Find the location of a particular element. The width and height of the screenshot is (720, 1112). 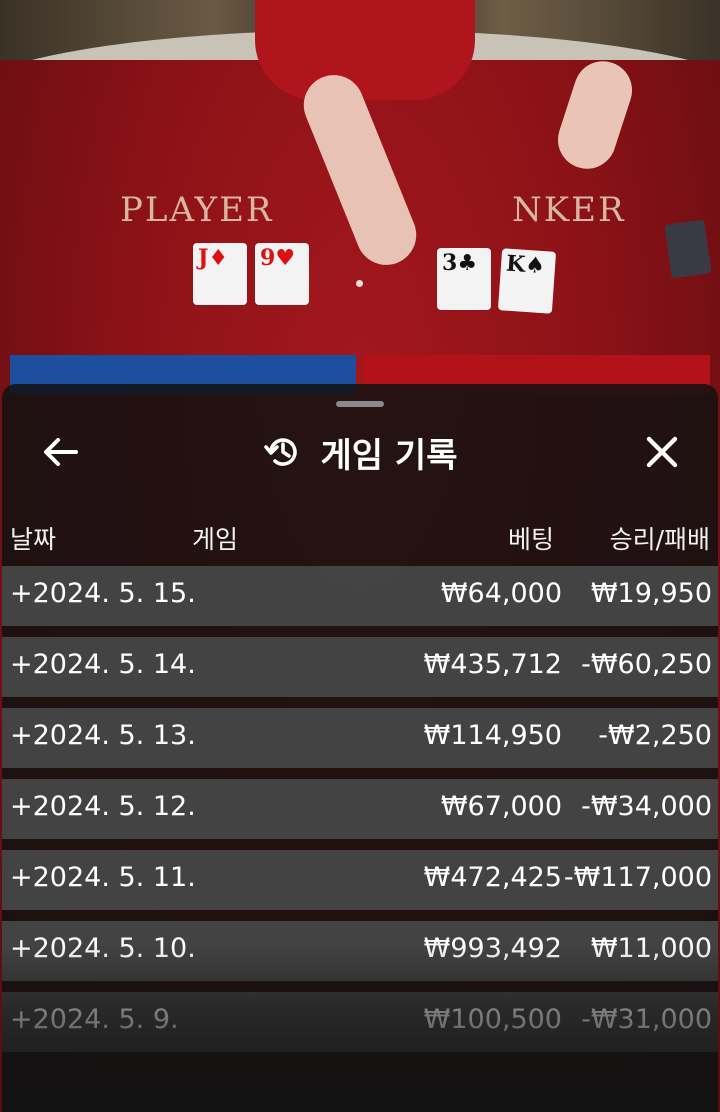

card-shoe is located at coordinates (688, 249).